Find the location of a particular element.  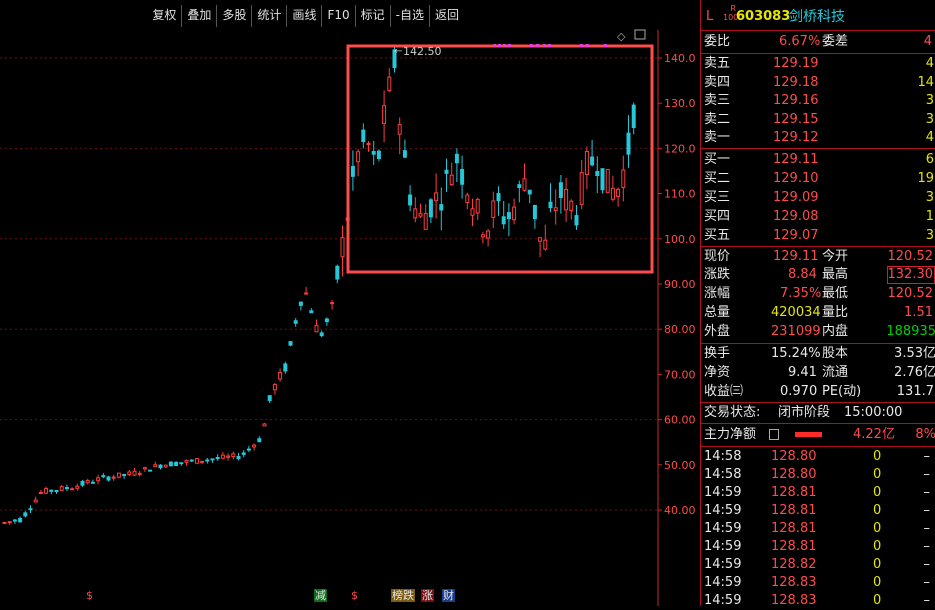

diamond-icon: ◇ is located at coordinates (621, 36).